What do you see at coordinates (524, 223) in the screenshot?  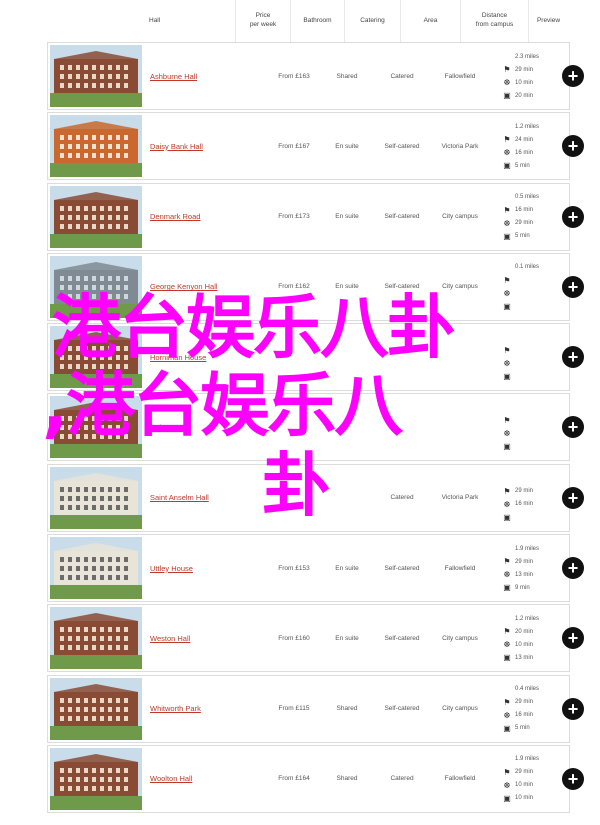 I see `travel-time-value: 29 min` at bounding box center [524, 223].